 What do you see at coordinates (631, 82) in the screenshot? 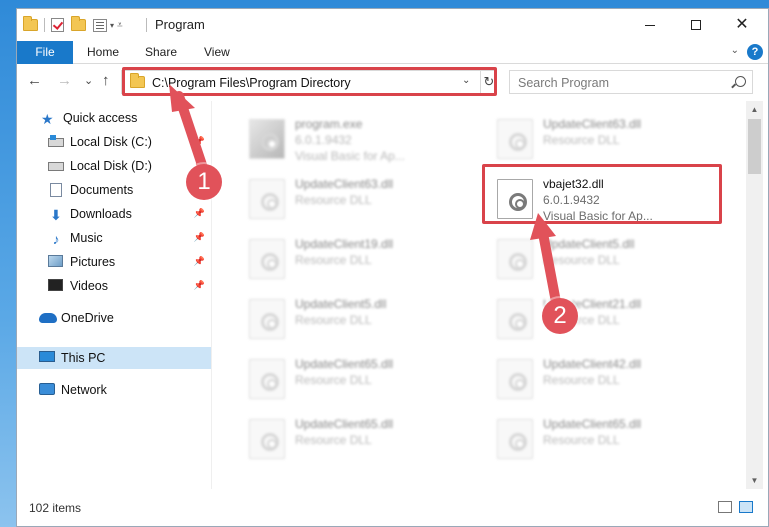
I see `search-box: Search Program` at bounding box center [631, 82].